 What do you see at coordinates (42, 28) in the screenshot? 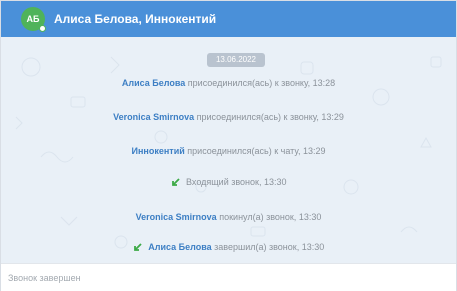
I see `online-status-icon` at bounding box center [42, 28].